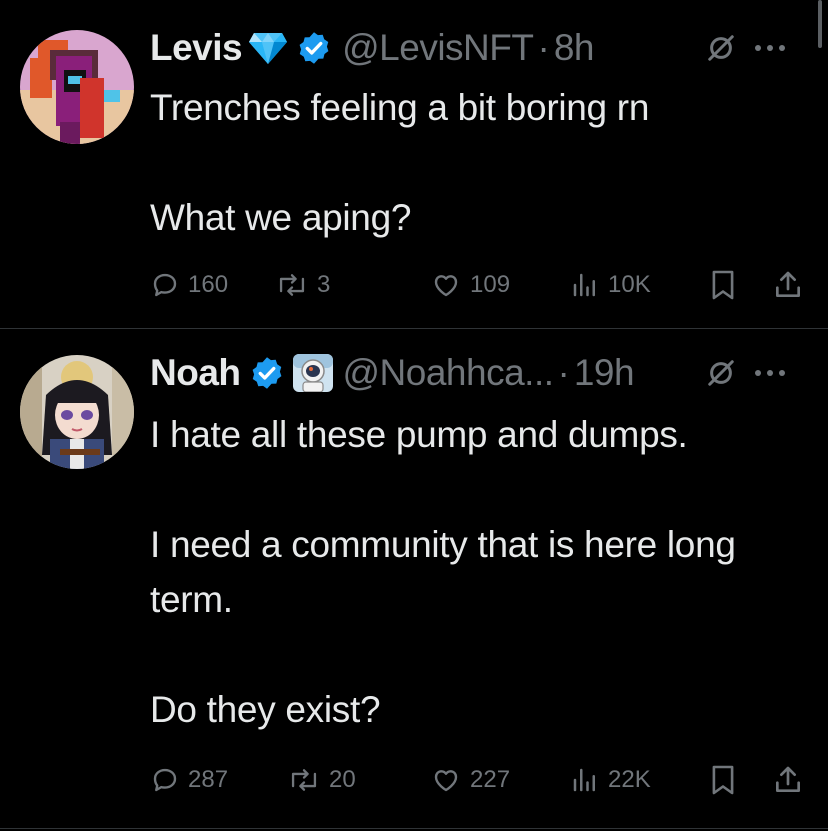  What do you see at coordinates (281, 217) in the screenshot?
I see `tweet-paragraph: What we aping?` at bounding box center [281, 217].